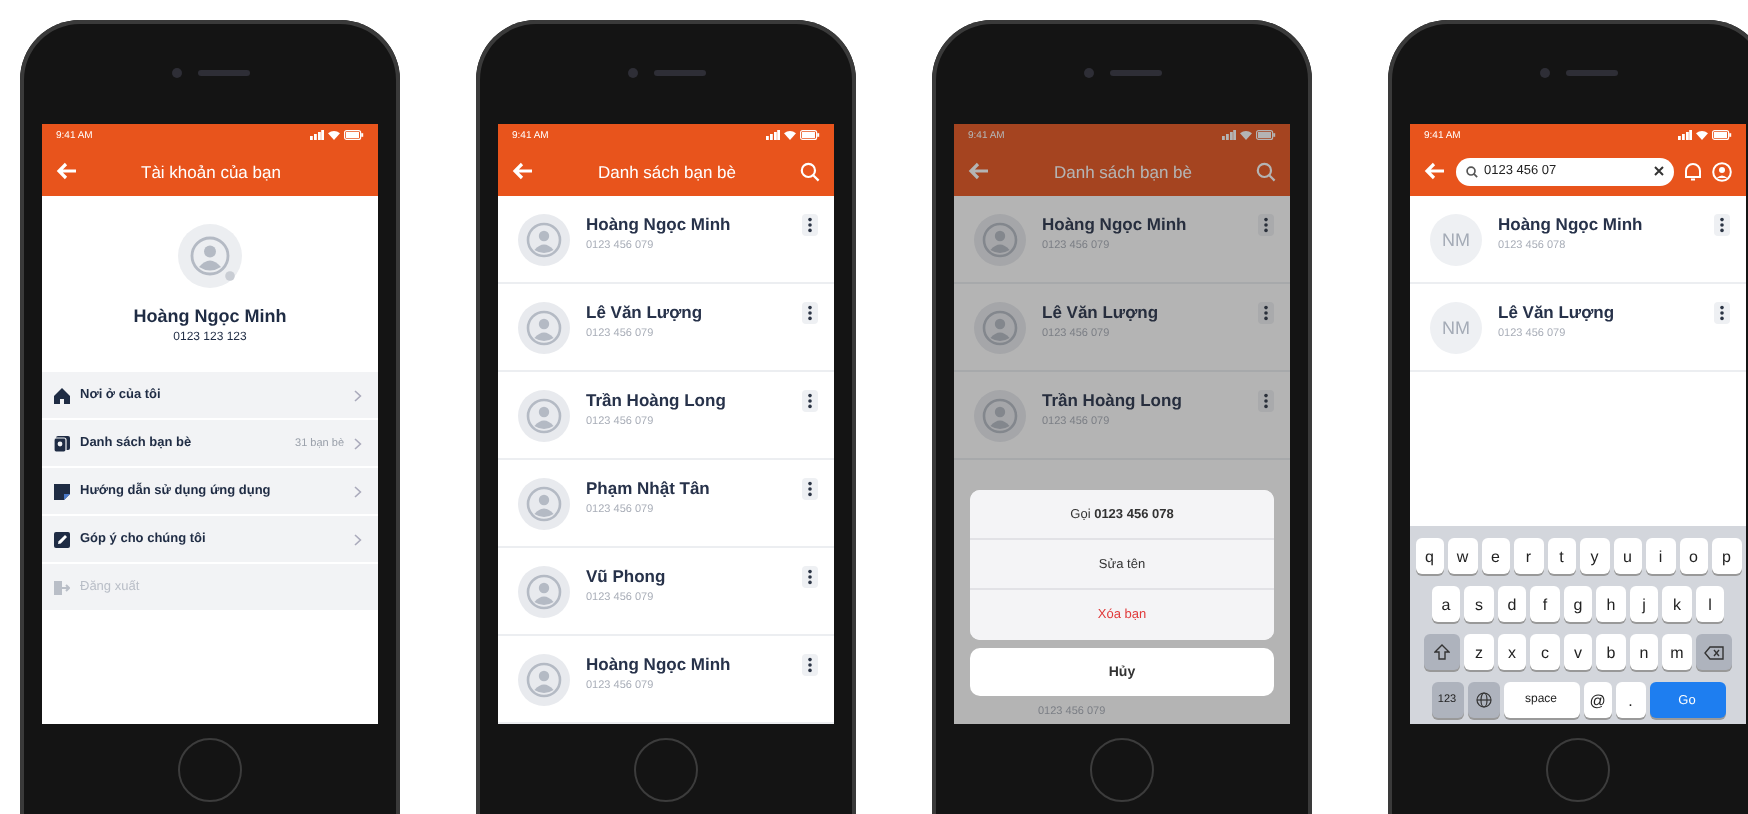 This screenshot has height=814, width=1748. What do you see at coordinates (1512, 604) in the screenshot?
I see `keyboard-key: d` at bounding box center [1512, 604].